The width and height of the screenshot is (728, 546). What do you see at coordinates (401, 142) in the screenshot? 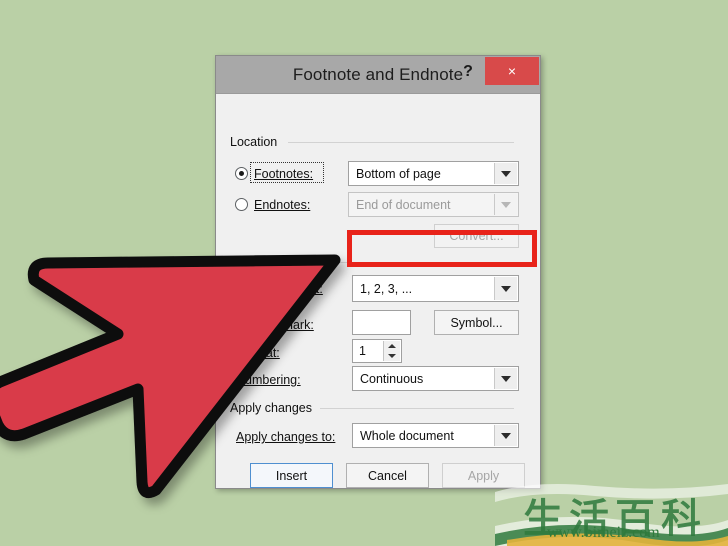
I see `location-group-divider` at bounding box center [401, 142].